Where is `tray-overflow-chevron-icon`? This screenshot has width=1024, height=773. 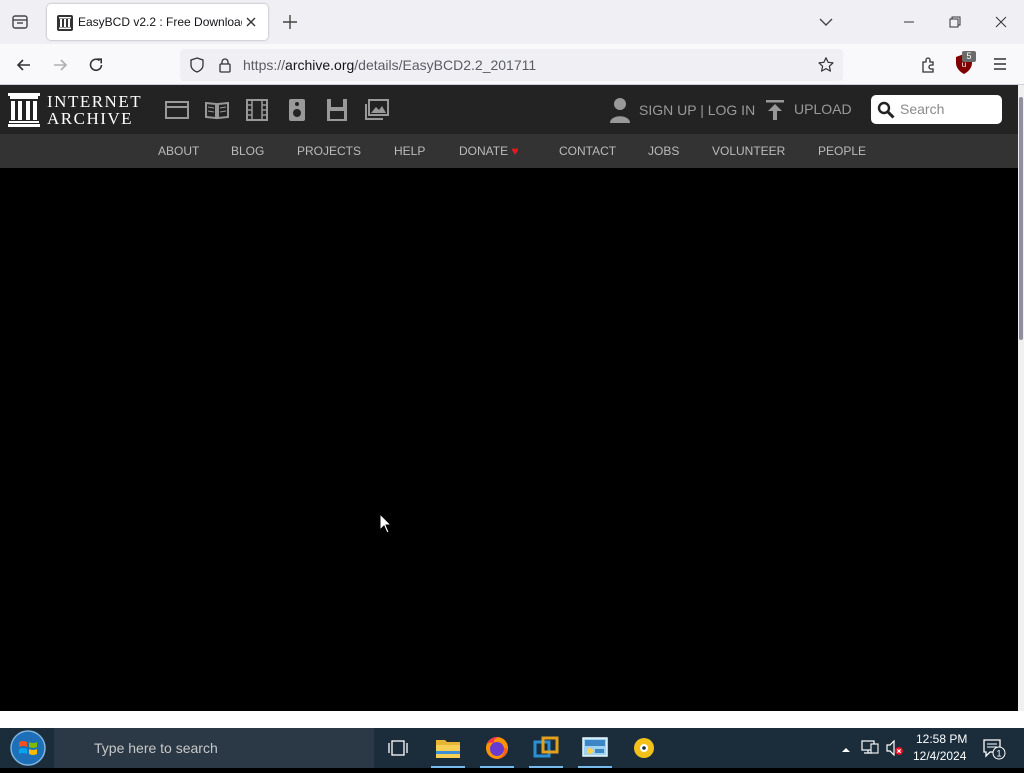
tray-overflow-chevron-icon is located at coordinates (846, 751).